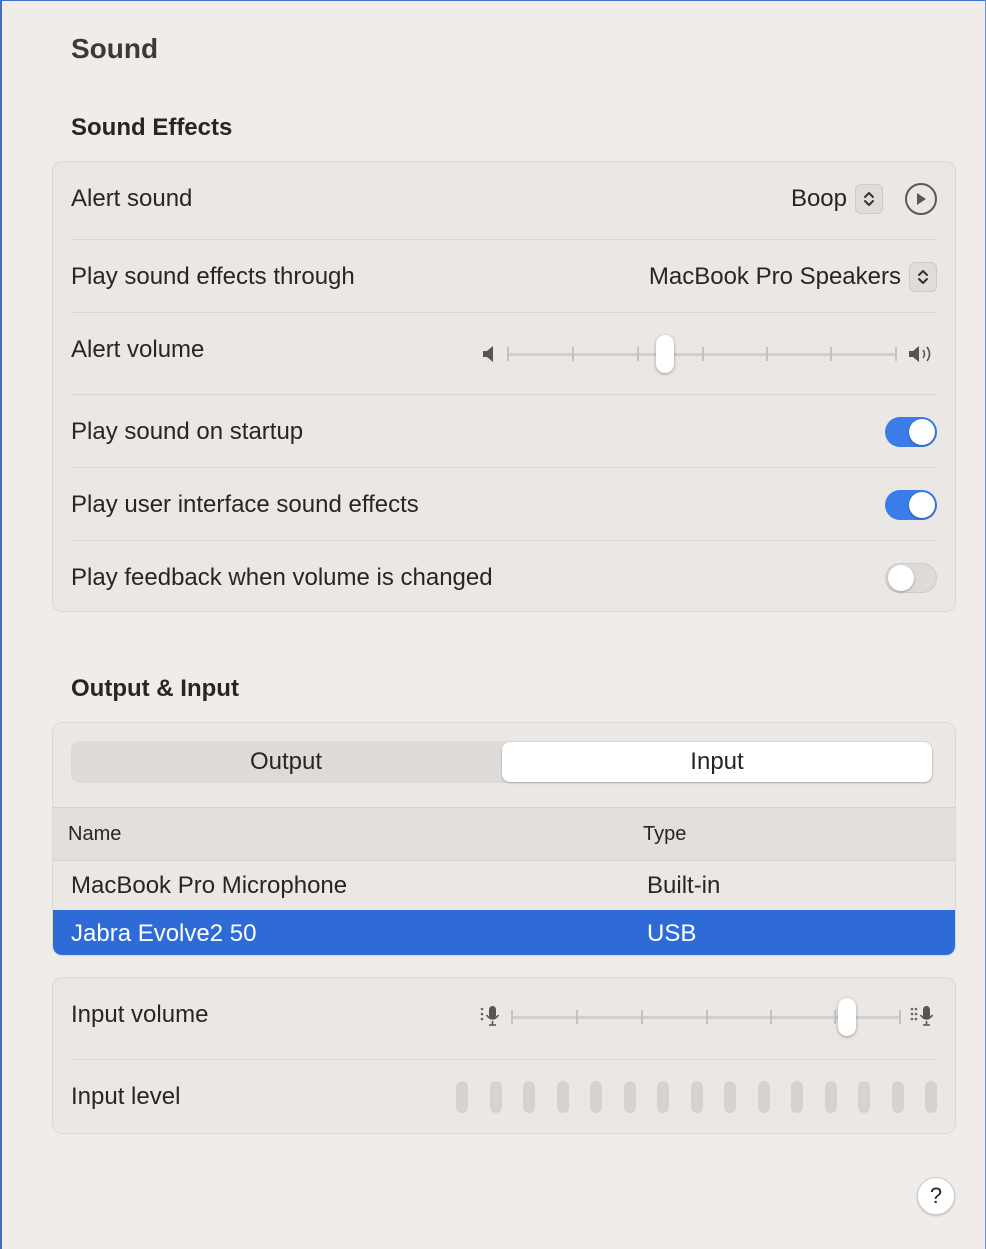 Image resolution: width=986 pixels, height=1249 pixels. I want to click on column-header-name: Name, so click(94, 834).